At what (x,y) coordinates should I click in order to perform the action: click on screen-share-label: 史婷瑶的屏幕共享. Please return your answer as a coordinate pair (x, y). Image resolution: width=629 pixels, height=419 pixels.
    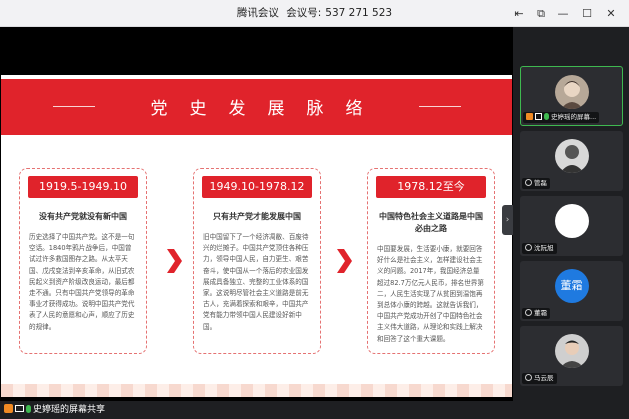
    Looking at the image, I should click on (54, 410).